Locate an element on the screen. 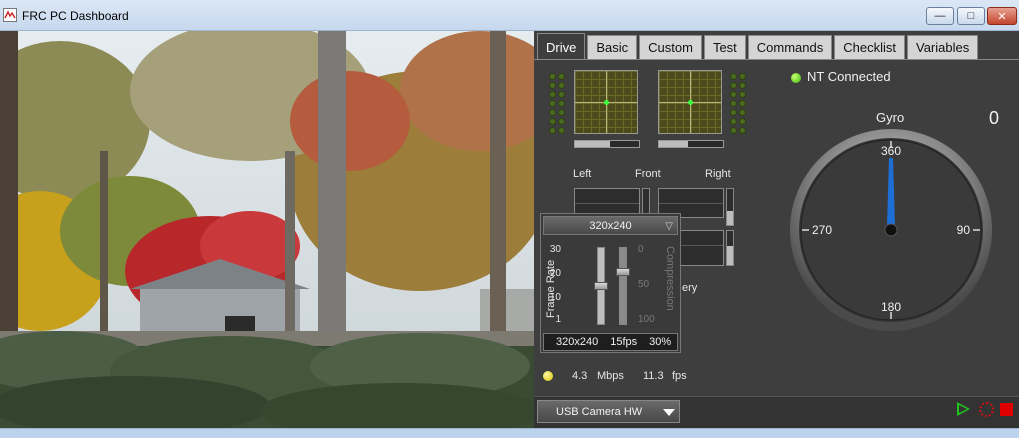 The width and height of the screenshot is (1019, 438). camera-source-select: USB Camera HW is located at coordinates (608, 411).